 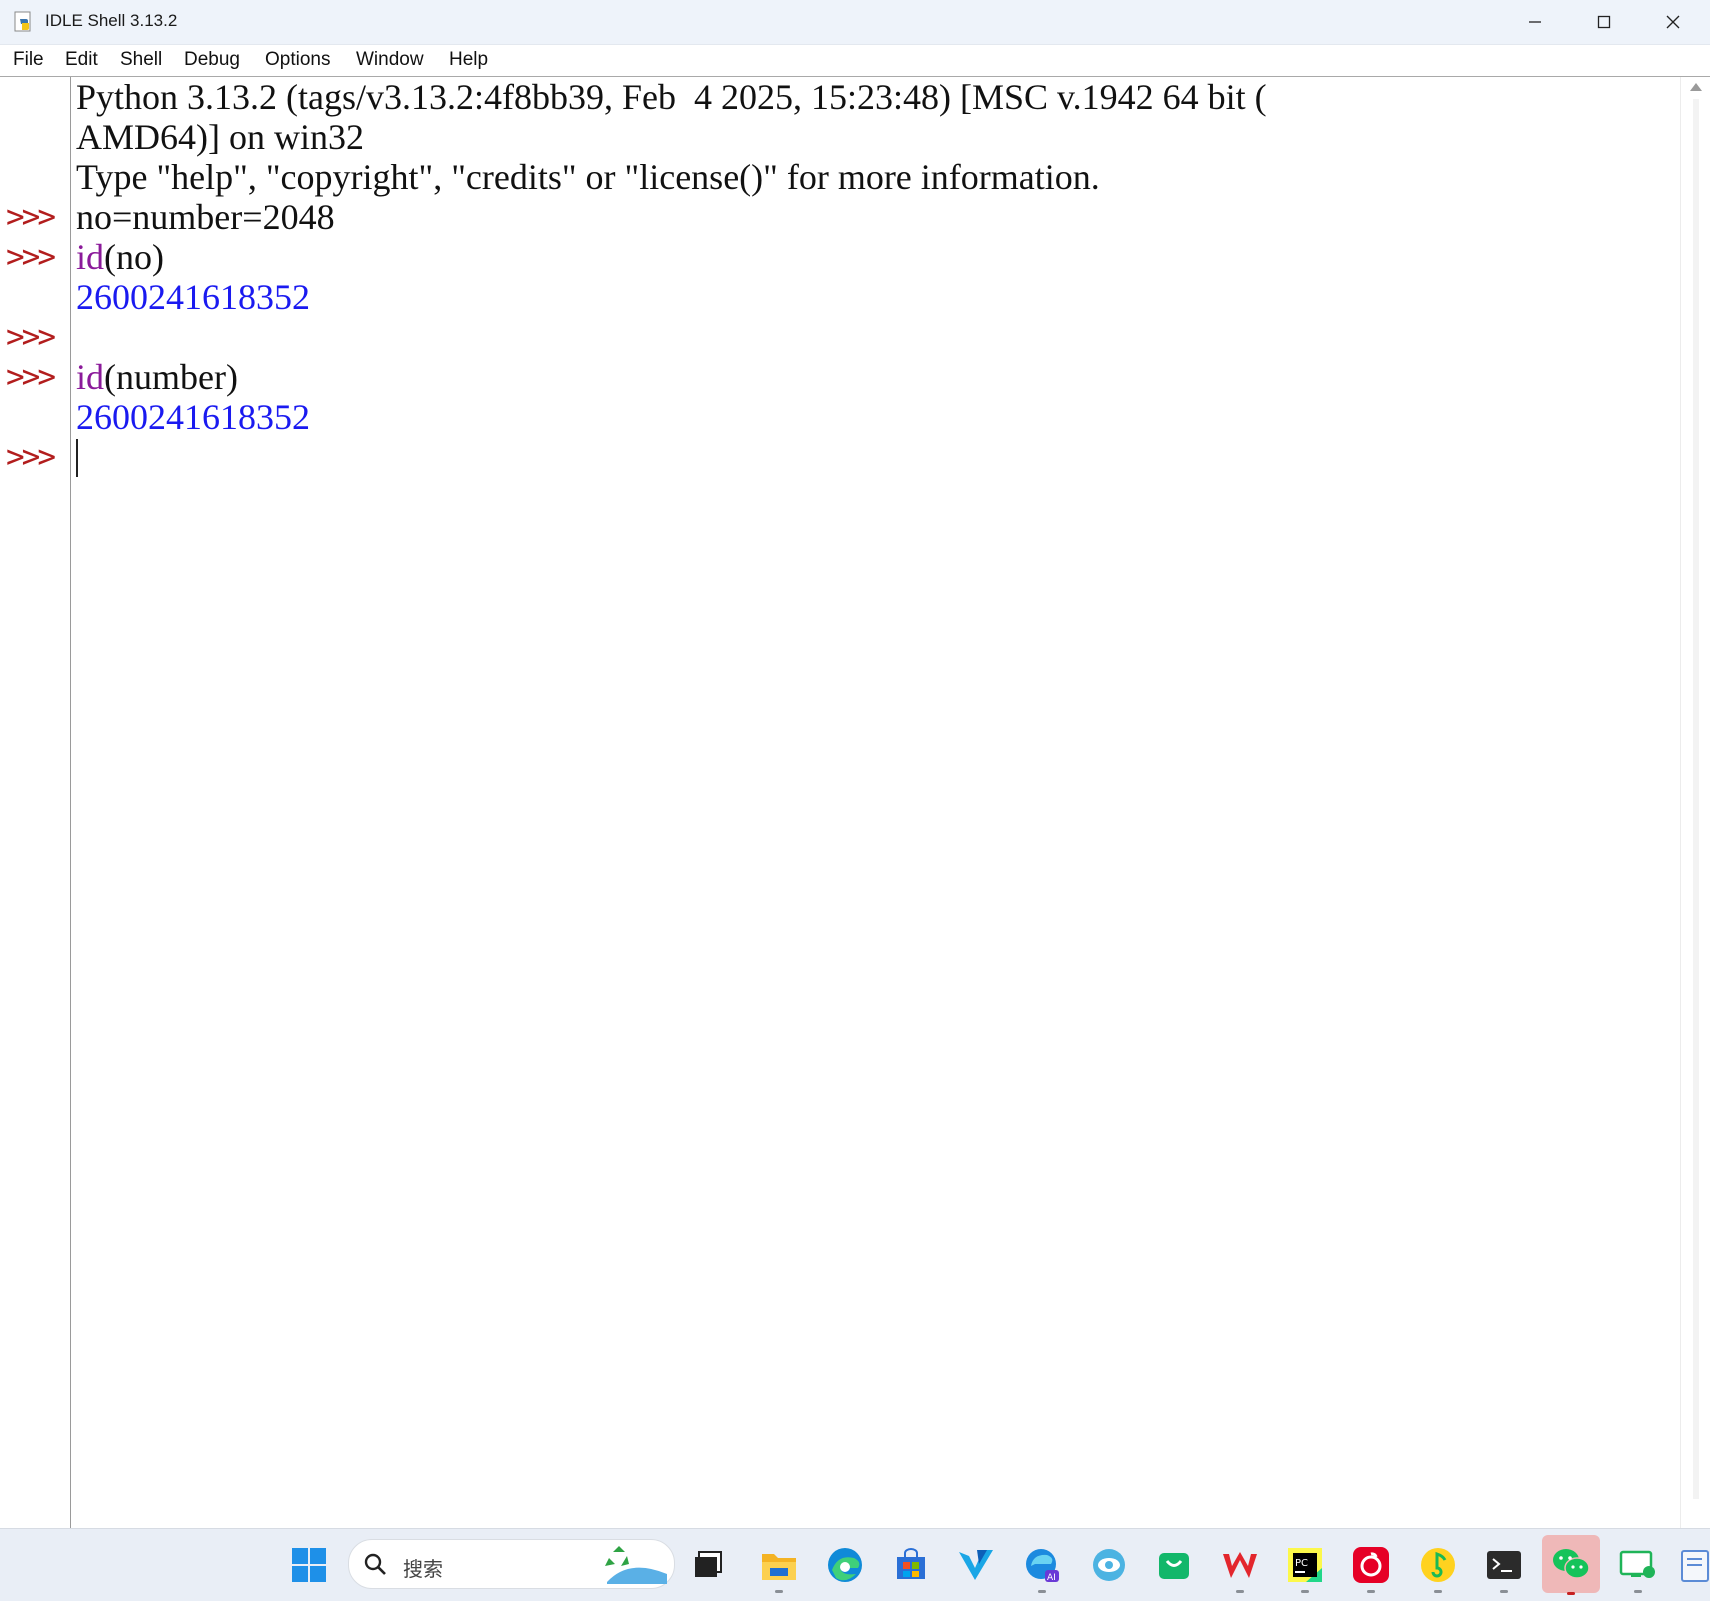 I want to click on close-icon, so click(x=1672, y=22).